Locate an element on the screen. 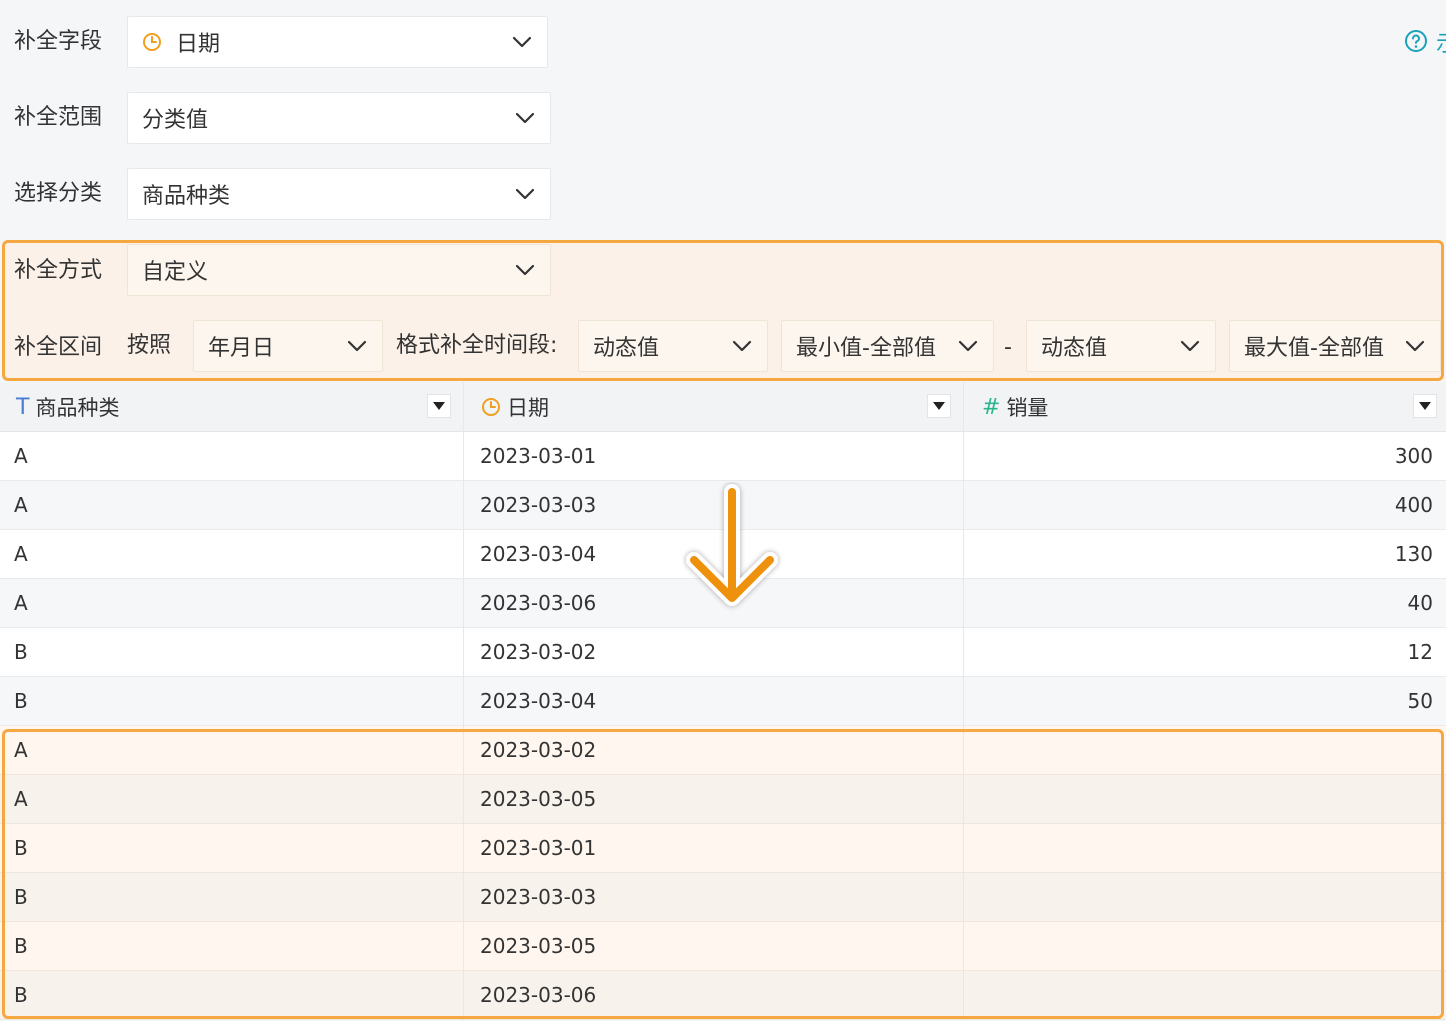 This screenshot has width=1446, height=1021. column-header-date: 日期 is located at coordinates (515, 407).